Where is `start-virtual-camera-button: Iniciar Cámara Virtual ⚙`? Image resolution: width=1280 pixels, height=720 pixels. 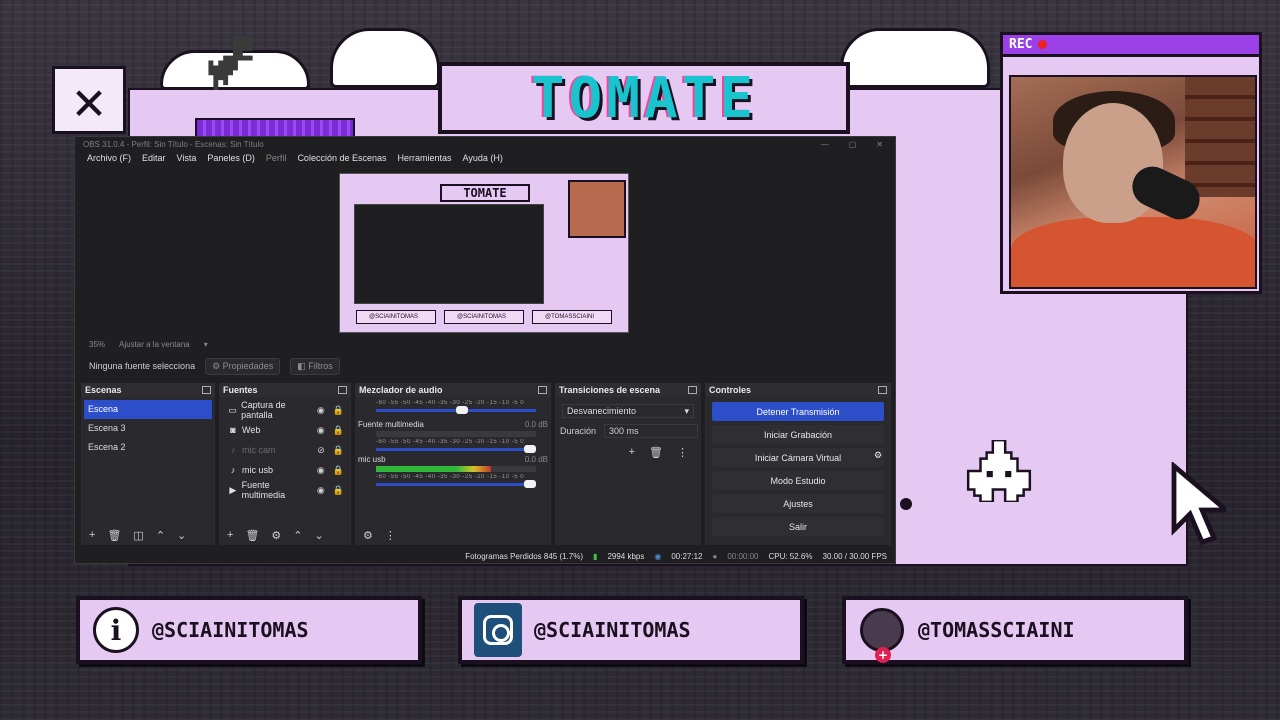 start-virtual-camera-button: Iniciar Cámara Virtual ⚙ is located at coordinates (798, 457).